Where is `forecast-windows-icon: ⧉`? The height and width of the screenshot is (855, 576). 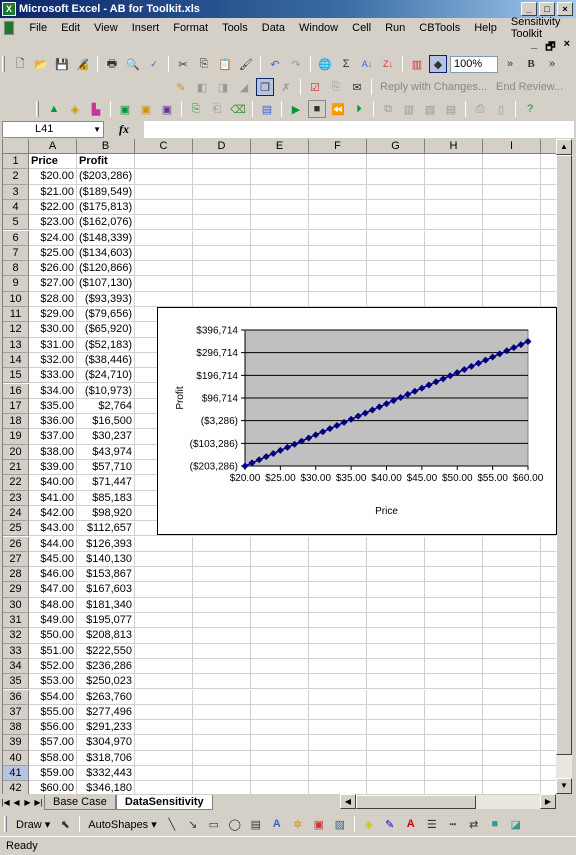
forecast-windows-icon: ⧉ is located at coordinates (388, 109).